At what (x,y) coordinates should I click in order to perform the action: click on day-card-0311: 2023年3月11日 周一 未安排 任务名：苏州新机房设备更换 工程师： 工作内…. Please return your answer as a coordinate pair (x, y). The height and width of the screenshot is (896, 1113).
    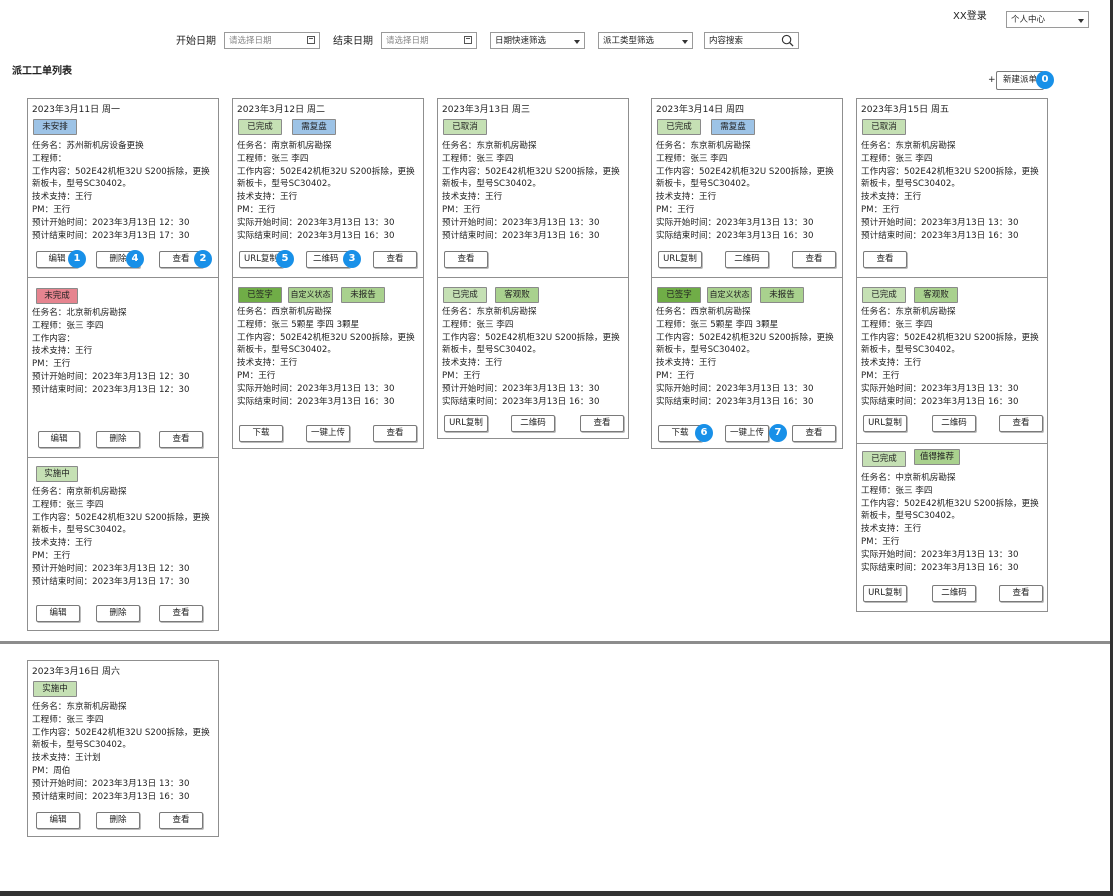
    Looking at the image, I should click on (123, 364).